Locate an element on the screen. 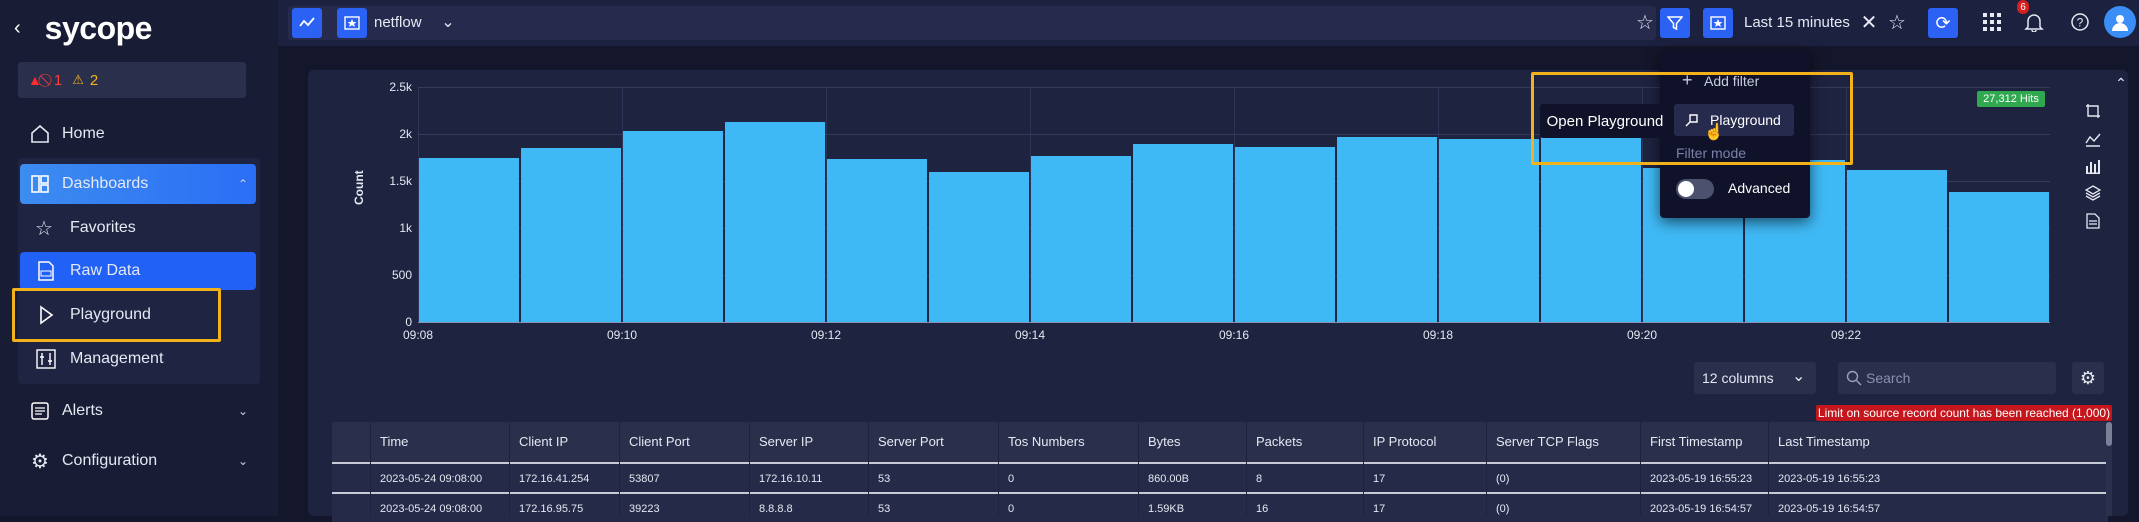 Image resolution: width=2139 pixels, height=522 pixels. column-header-ip-protocol: IP Protocol is located at coordinates (1404, 441).